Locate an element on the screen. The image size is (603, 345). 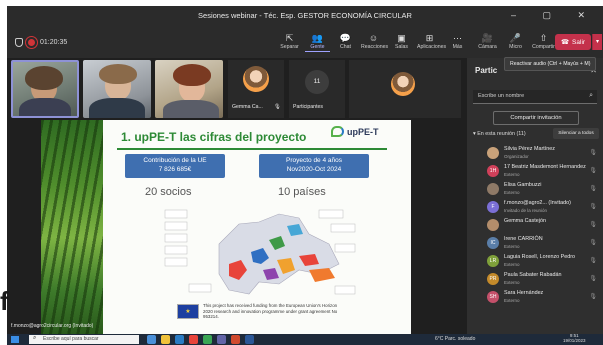
teams-icon is located at coordinates (221, 339).